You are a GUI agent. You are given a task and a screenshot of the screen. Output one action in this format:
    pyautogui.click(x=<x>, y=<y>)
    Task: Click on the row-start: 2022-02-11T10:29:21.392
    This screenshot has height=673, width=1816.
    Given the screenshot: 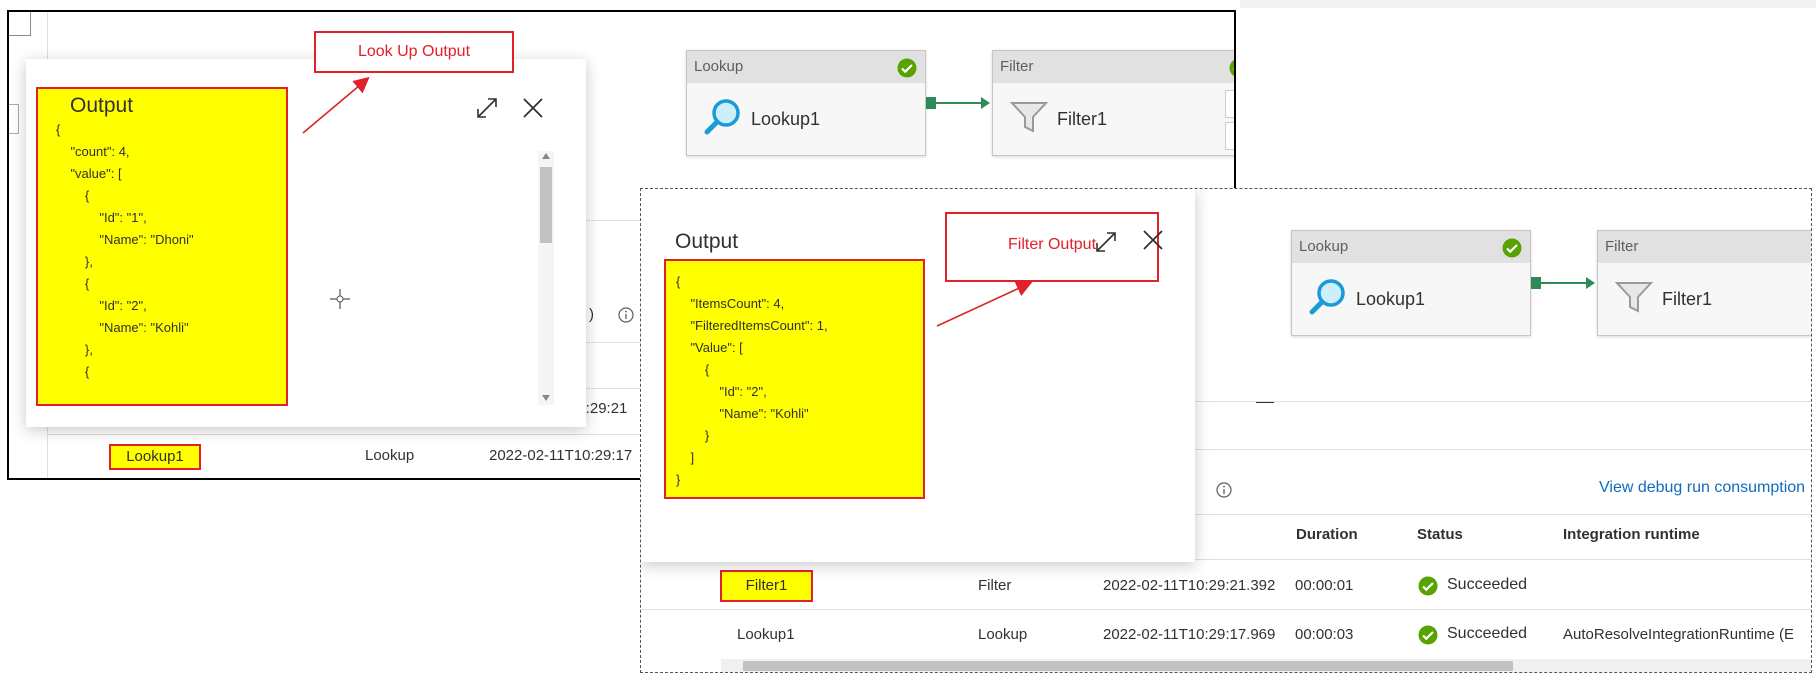 What is the action you would take?
    pyautogui.click(x=1189, y=585)
    